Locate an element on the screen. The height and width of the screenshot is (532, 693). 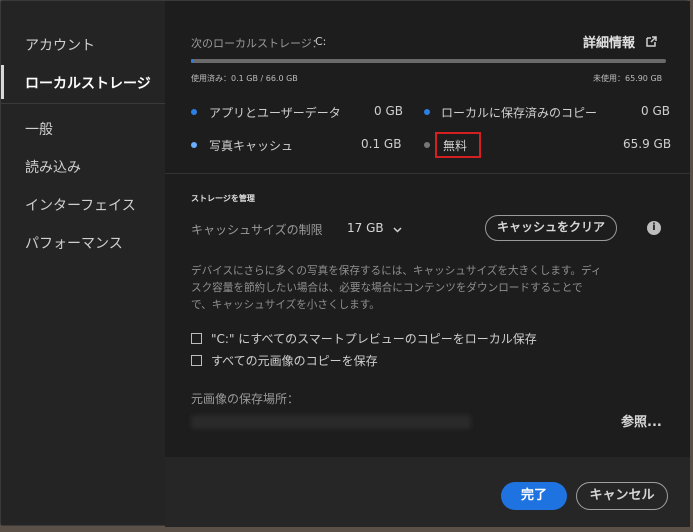
sidebar-item-performance: パフォーマンス is located at coordinates (74, 243).